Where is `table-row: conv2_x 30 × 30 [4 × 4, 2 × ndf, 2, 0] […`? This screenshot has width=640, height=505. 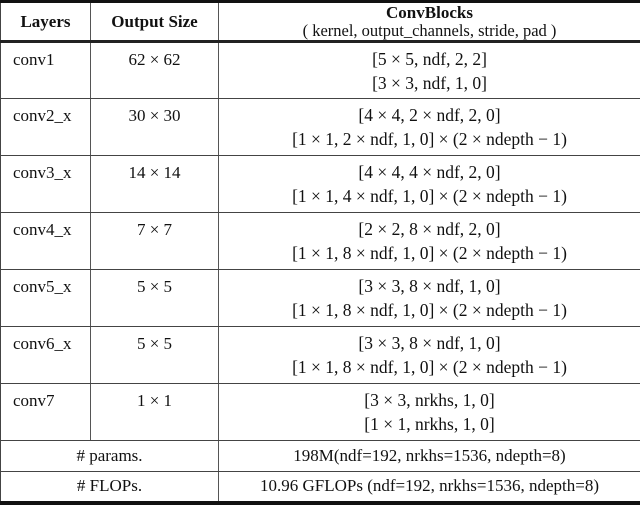
table-row: conv2_x 30 × 30 [4 × 4, 2 × ndf, 2, 0] [… is located at coordinates (320, 127).